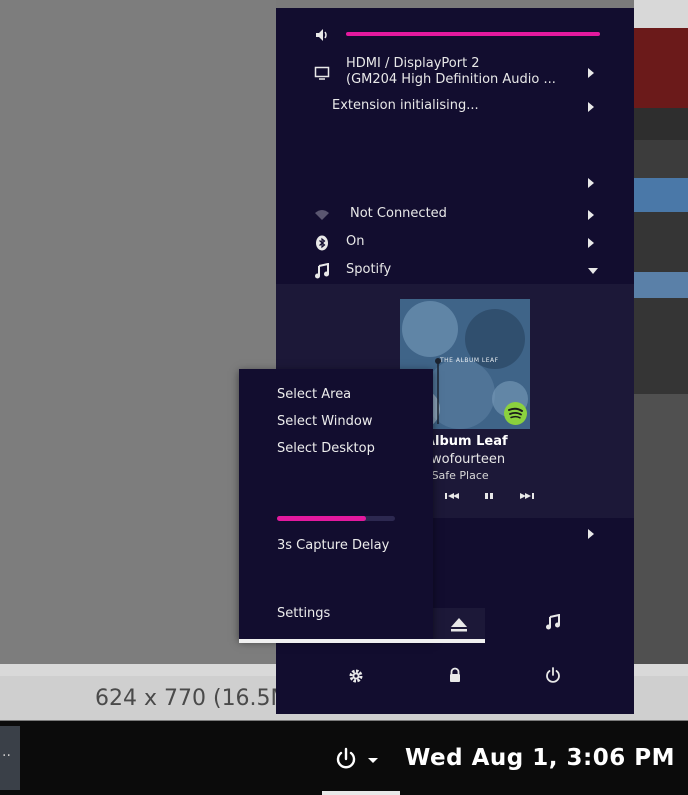 This screenshot has height=795, width=688. I want to click on playback-controls, so click(494, 495).